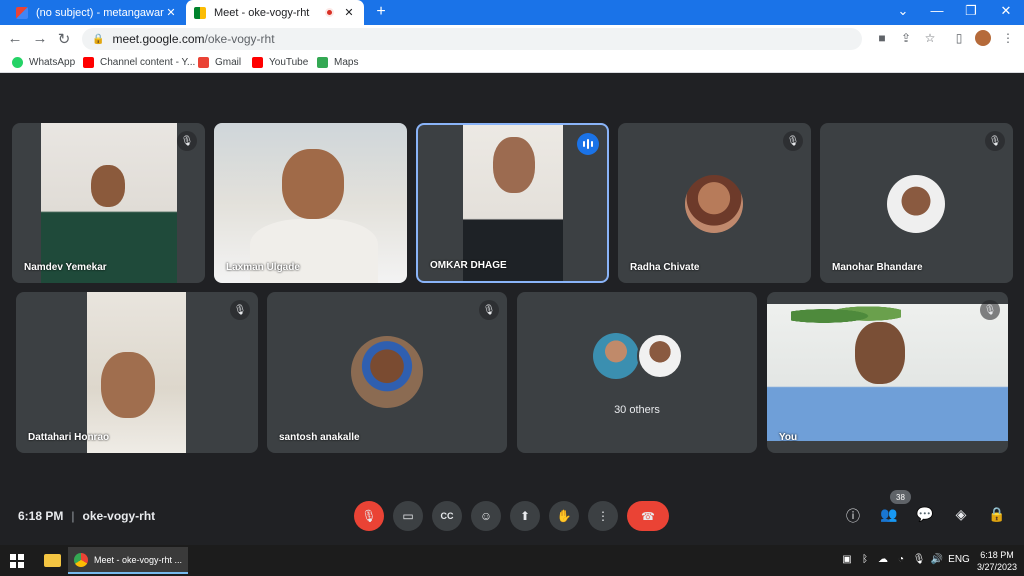 The image size is (1024, 576). Describe the element at coordinates (65, 267) in the screenshot. I see `participant-name: Namdev Yemekar` at that location.